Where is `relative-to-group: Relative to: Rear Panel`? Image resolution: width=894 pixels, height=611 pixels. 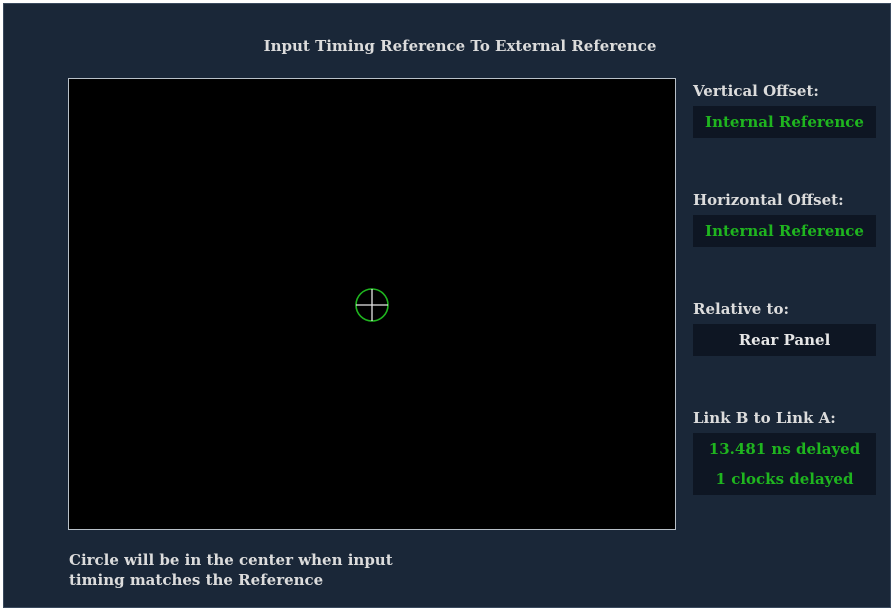 relative-to-group: Relative to: Rear Panel is located at coordinates (785, 327).